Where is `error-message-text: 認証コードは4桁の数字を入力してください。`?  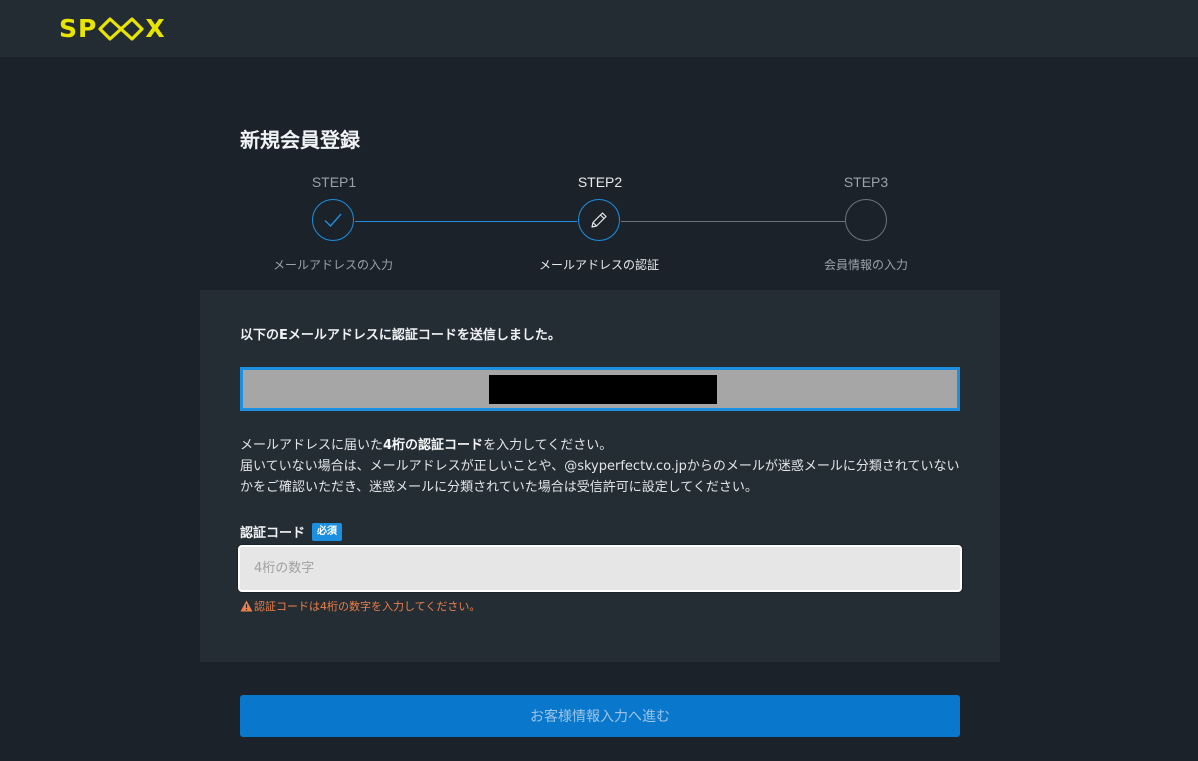
error-message-text: 認証コードは4桁の数字を入力してください。 is located at coordinates (367, 606).